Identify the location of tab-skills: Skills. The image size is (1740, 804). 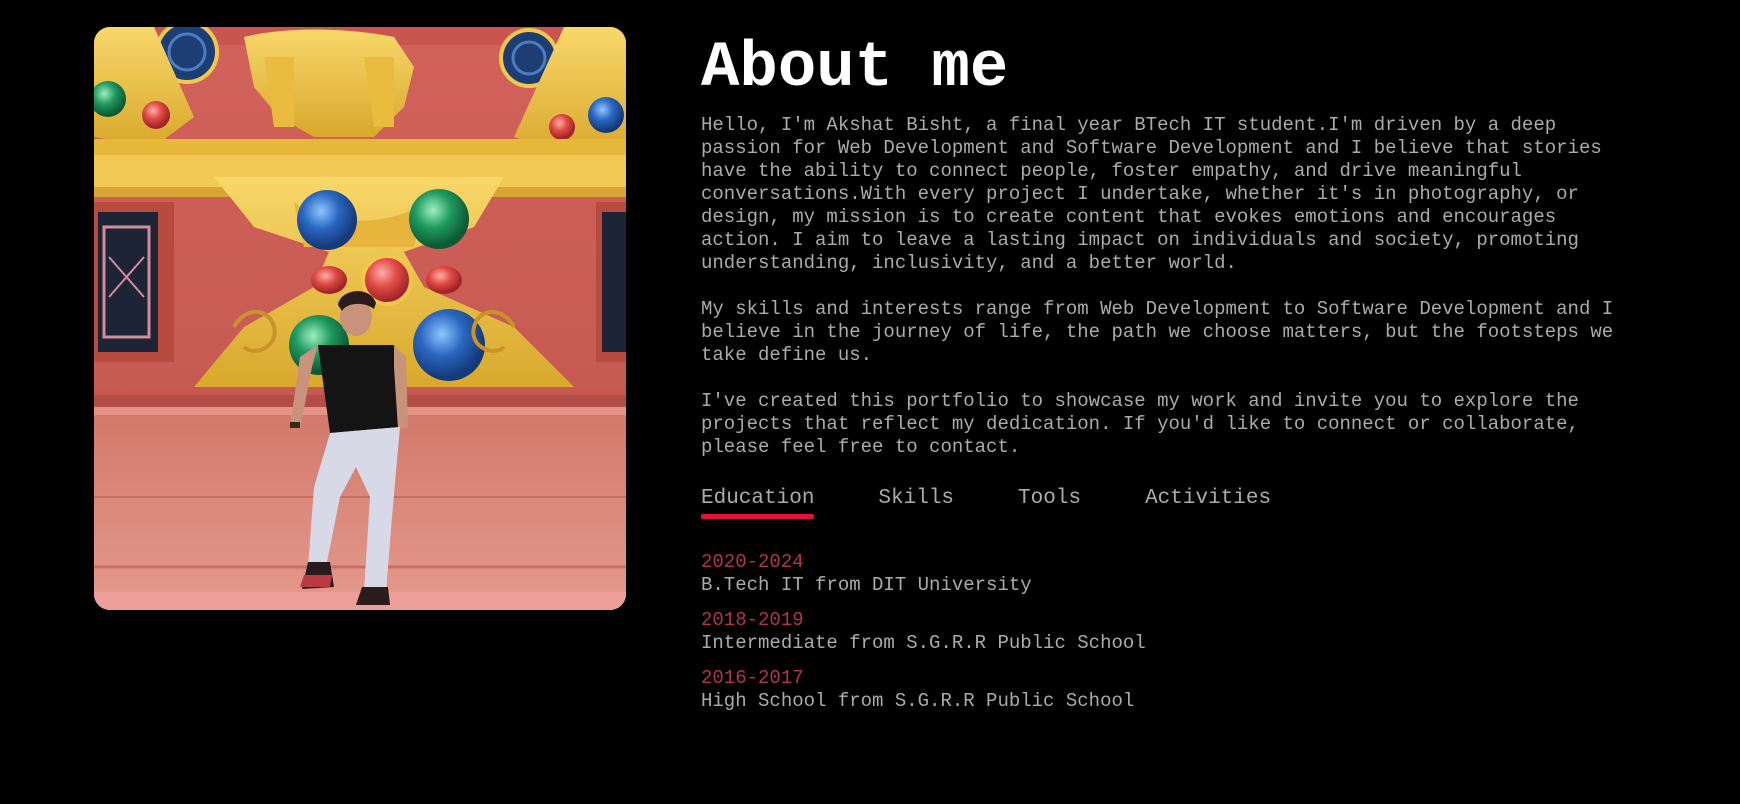
(916, 502).